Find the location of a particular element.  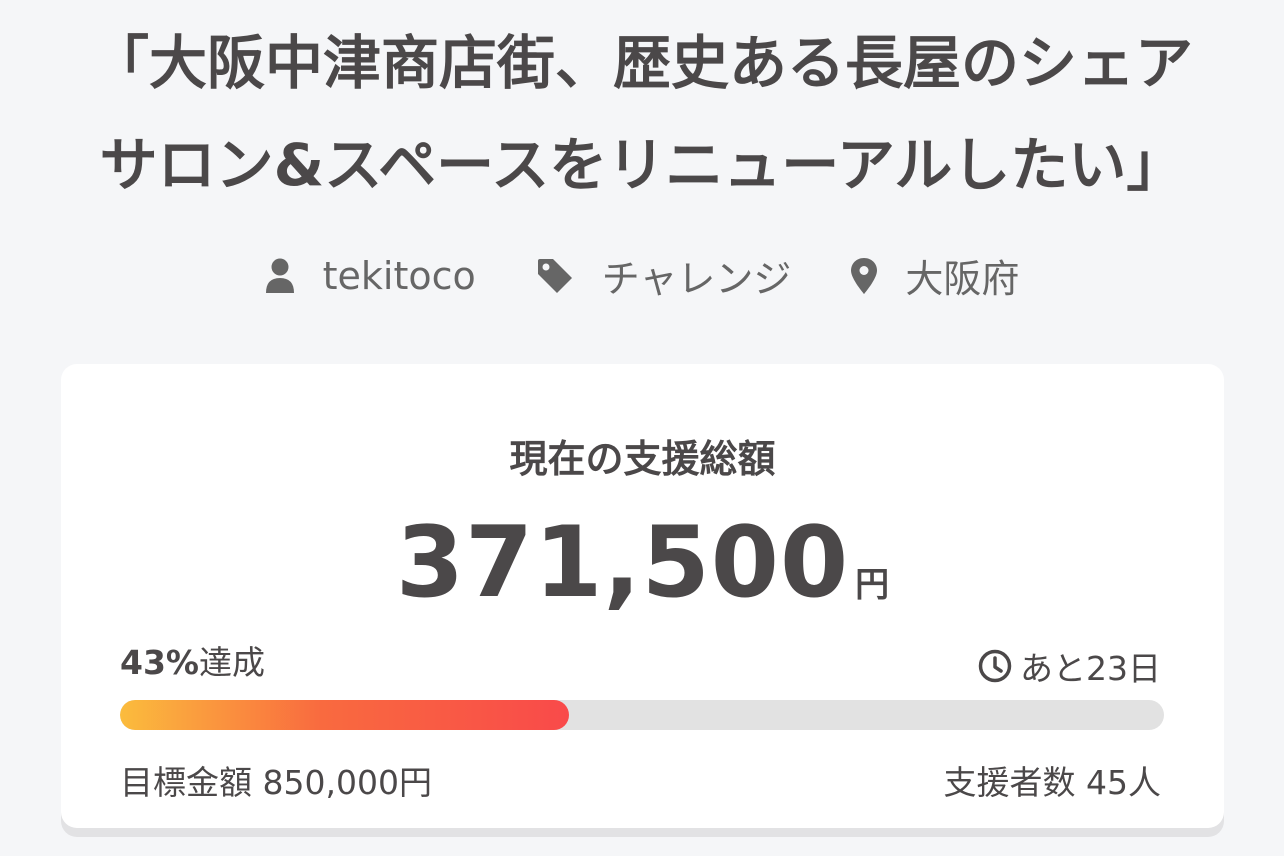

achievement-rate: 43%達成 is located at coordinates (192, 660).